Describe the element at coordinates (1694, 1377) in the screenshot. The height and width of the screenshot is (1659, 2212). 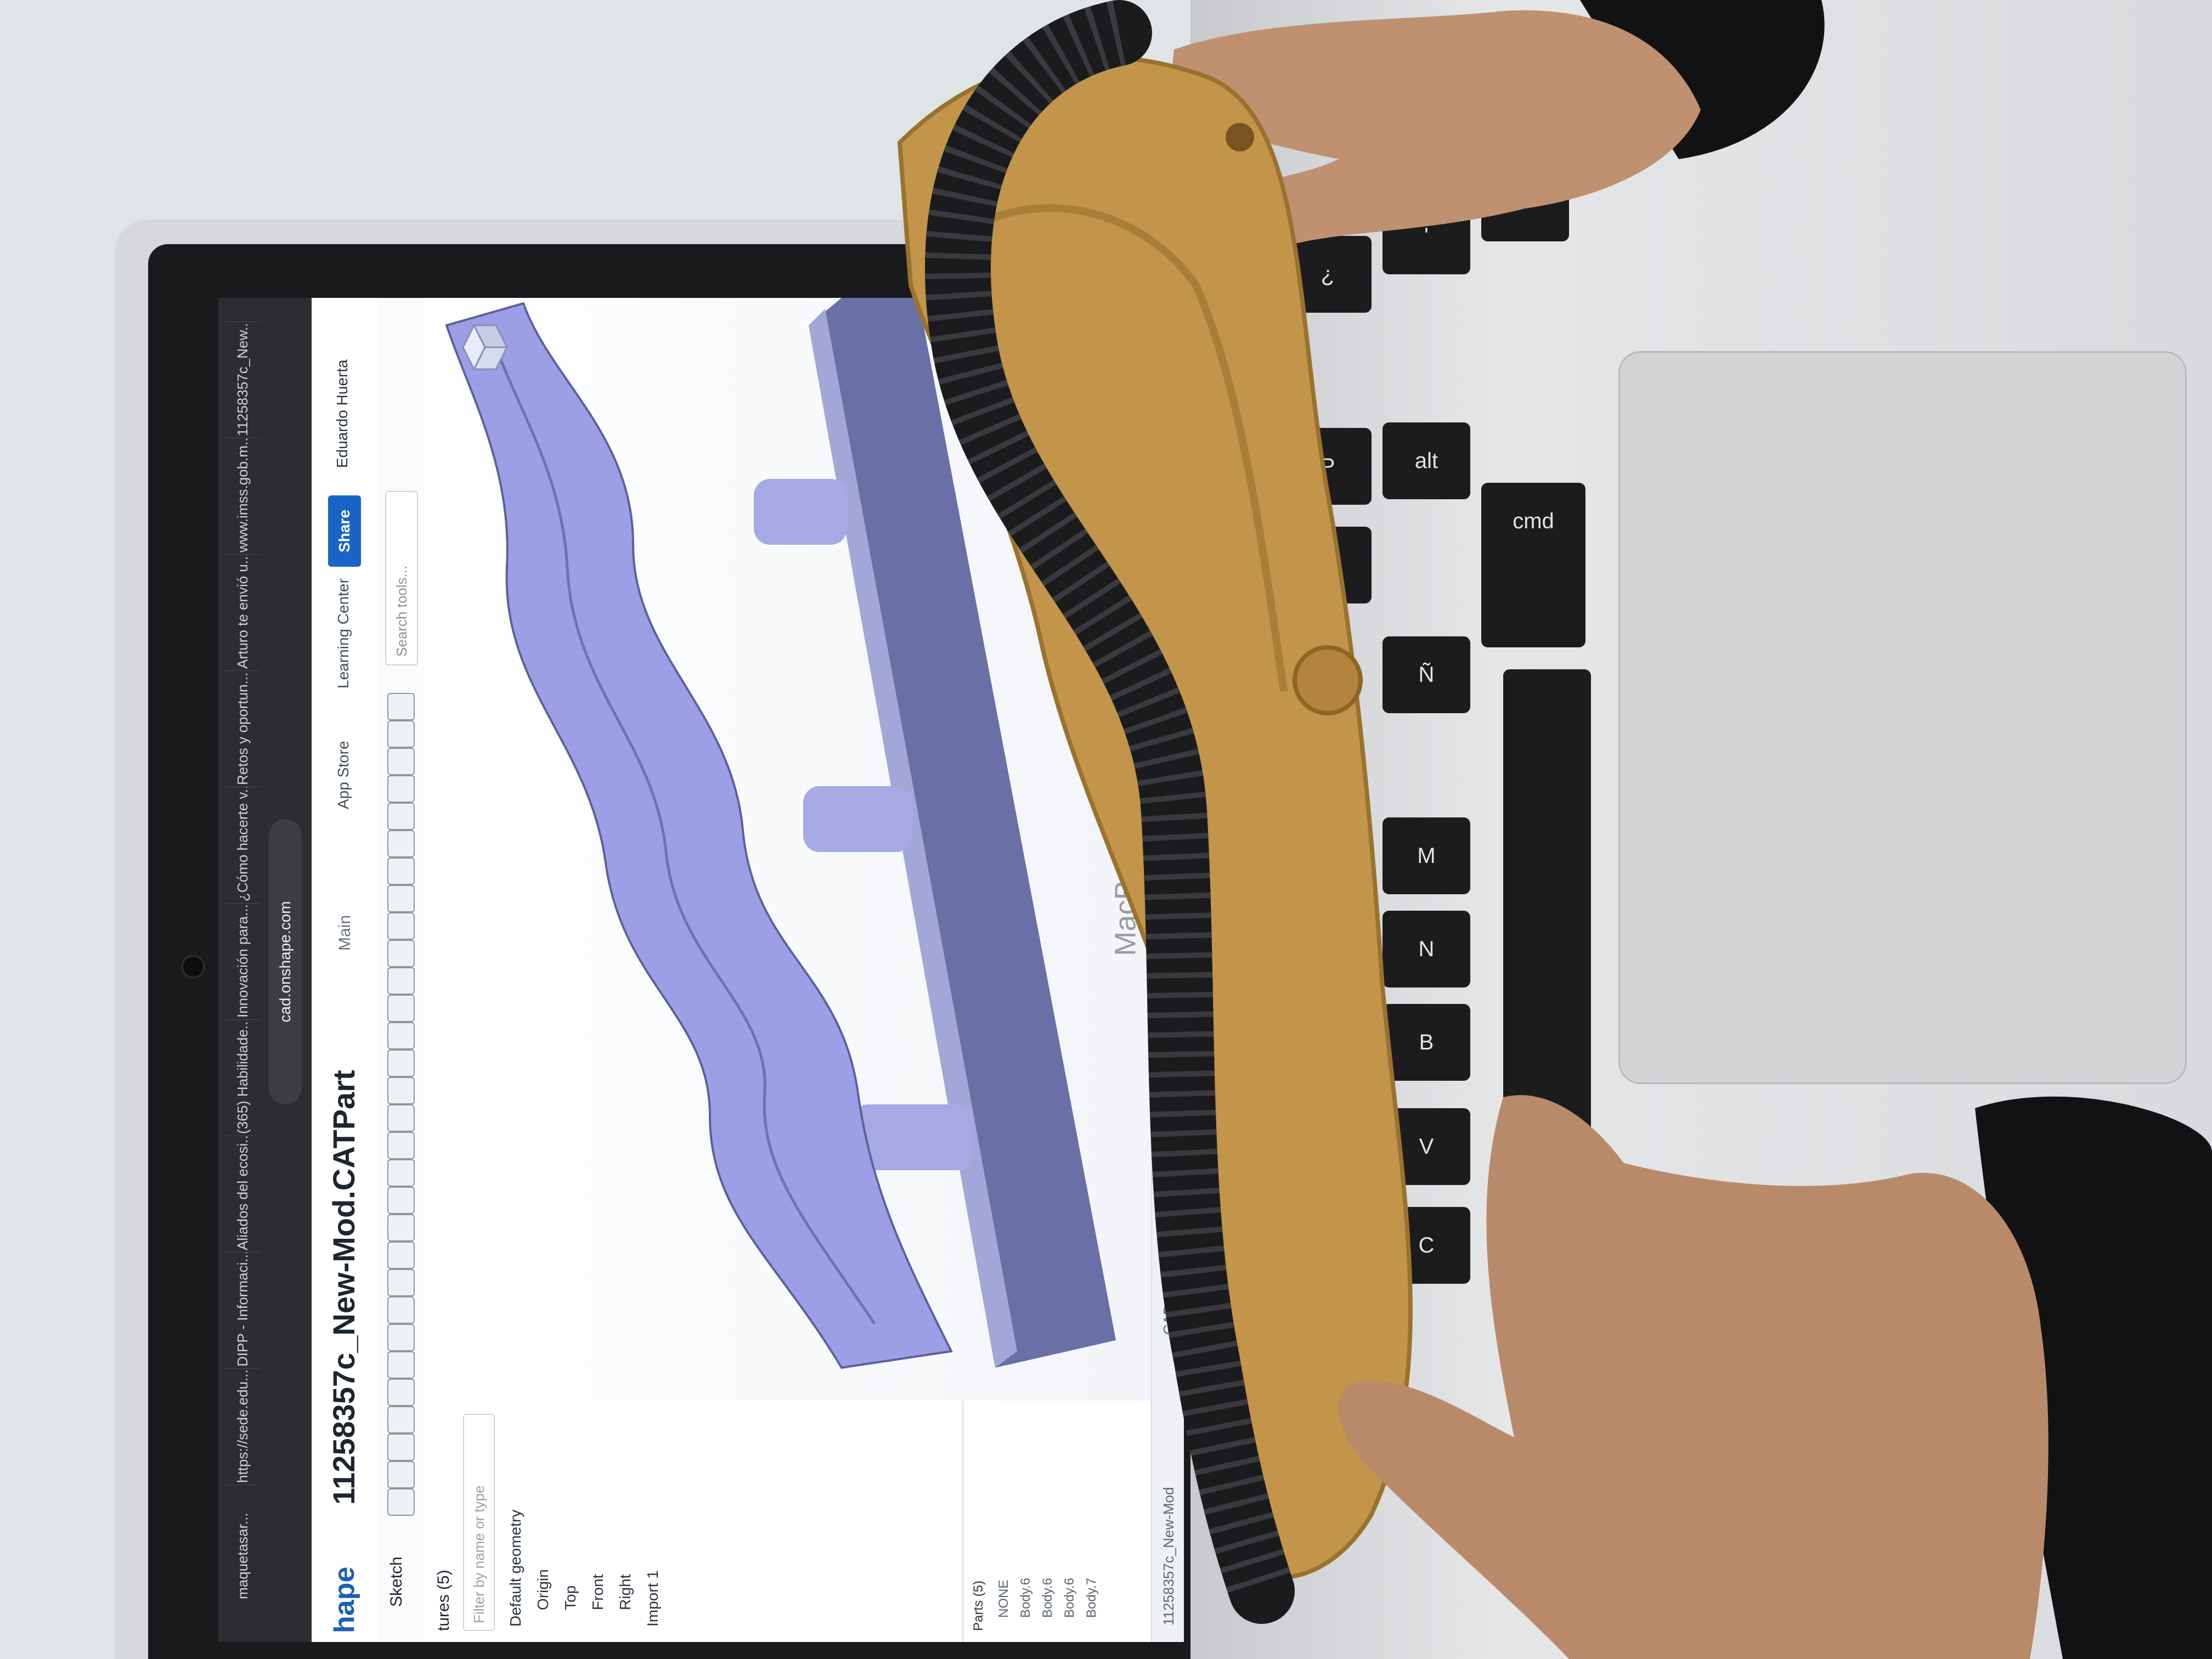
I see `lower-hand` at that location.